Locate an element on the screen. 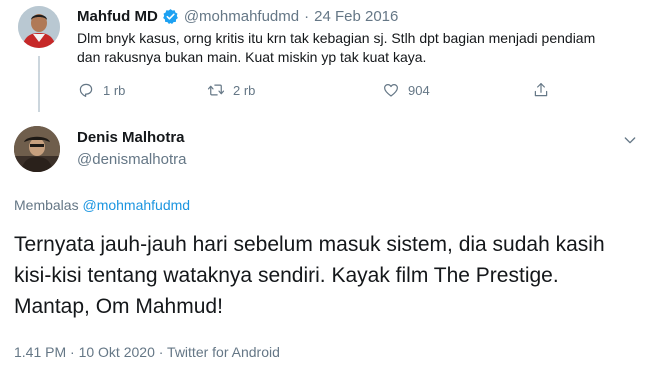  reply-count: 1 rb is located at coordinates (114, 90).